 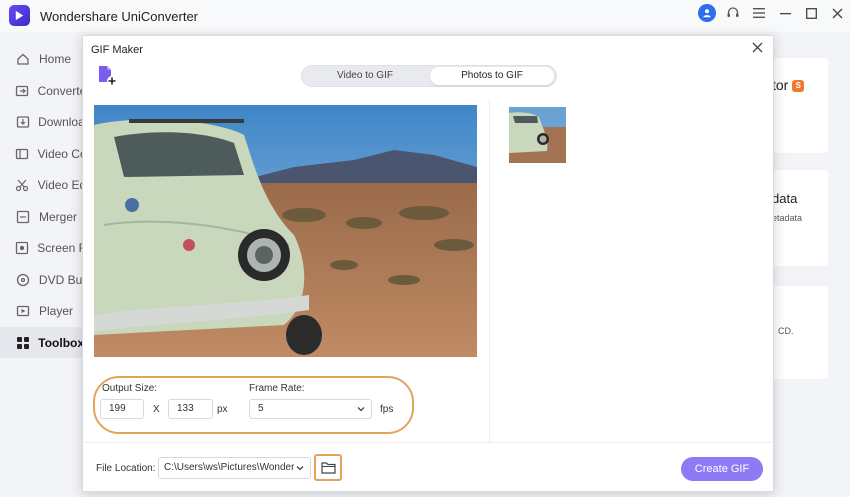 What do you see at coordinates (425, 16) in the screenshot?
I see `title-bar: Wondershare UniConverter` at bounding box center [425, 16].